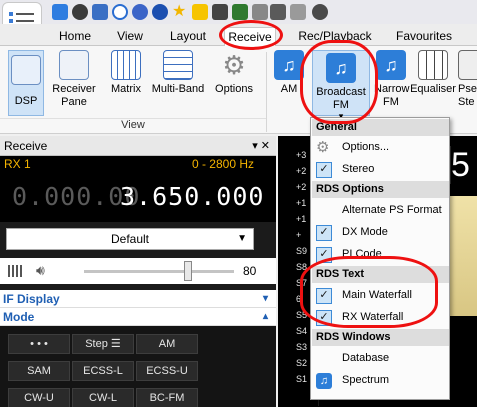 Image resolution: width=477 pixels, height=407 pixels. Describe the element at coordinates (39, 397) in the screenshot. I see `mode-cw-u-button: CW-U` at that location.